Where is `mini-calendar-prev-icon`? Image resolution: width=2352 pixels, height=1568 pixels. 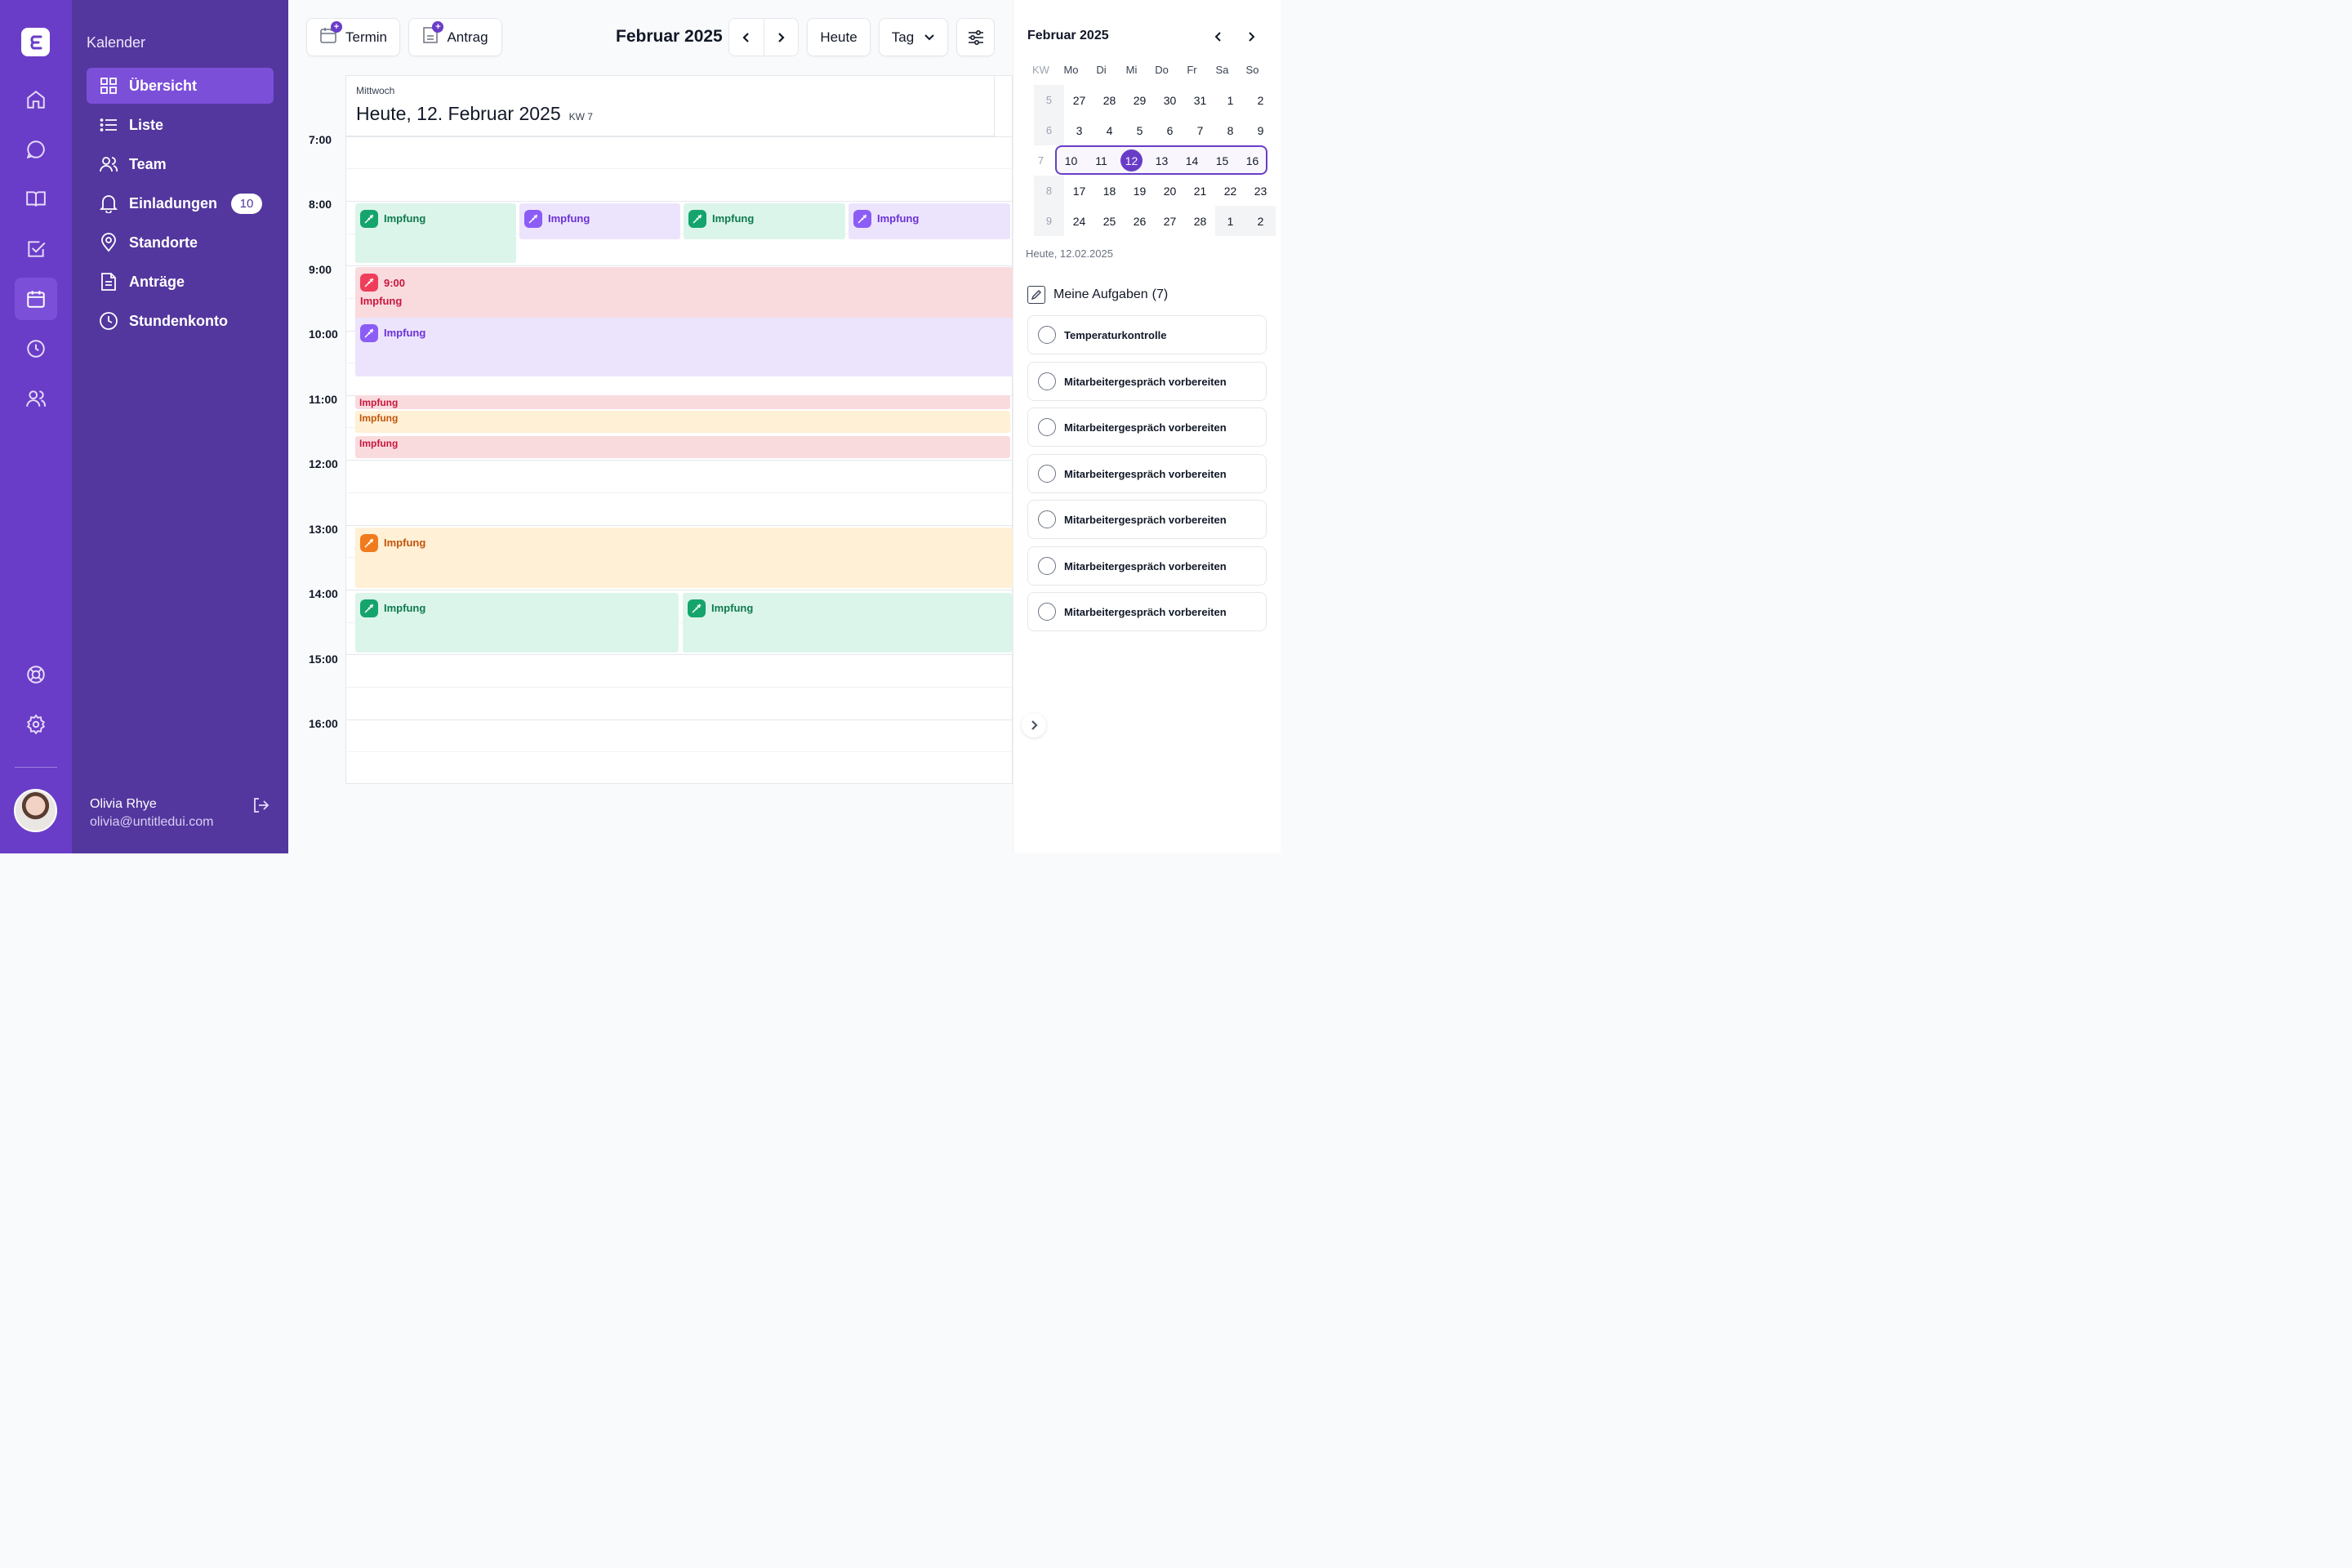
mini-calendar-prev-icon is located at coordinates (1218, 37).